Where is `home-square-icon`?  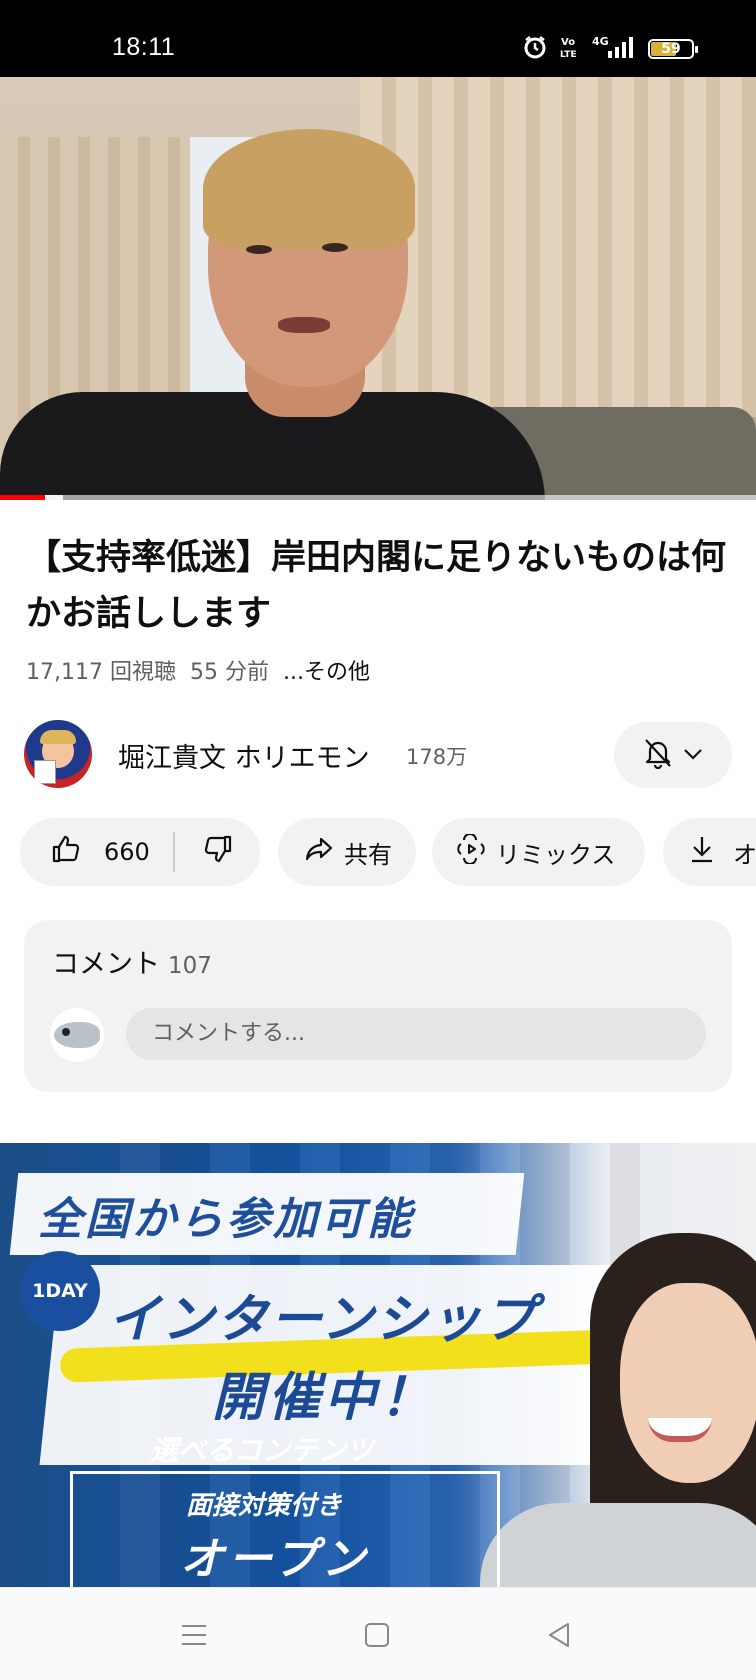
home-square-icon is located at coordinates (377, 1635).